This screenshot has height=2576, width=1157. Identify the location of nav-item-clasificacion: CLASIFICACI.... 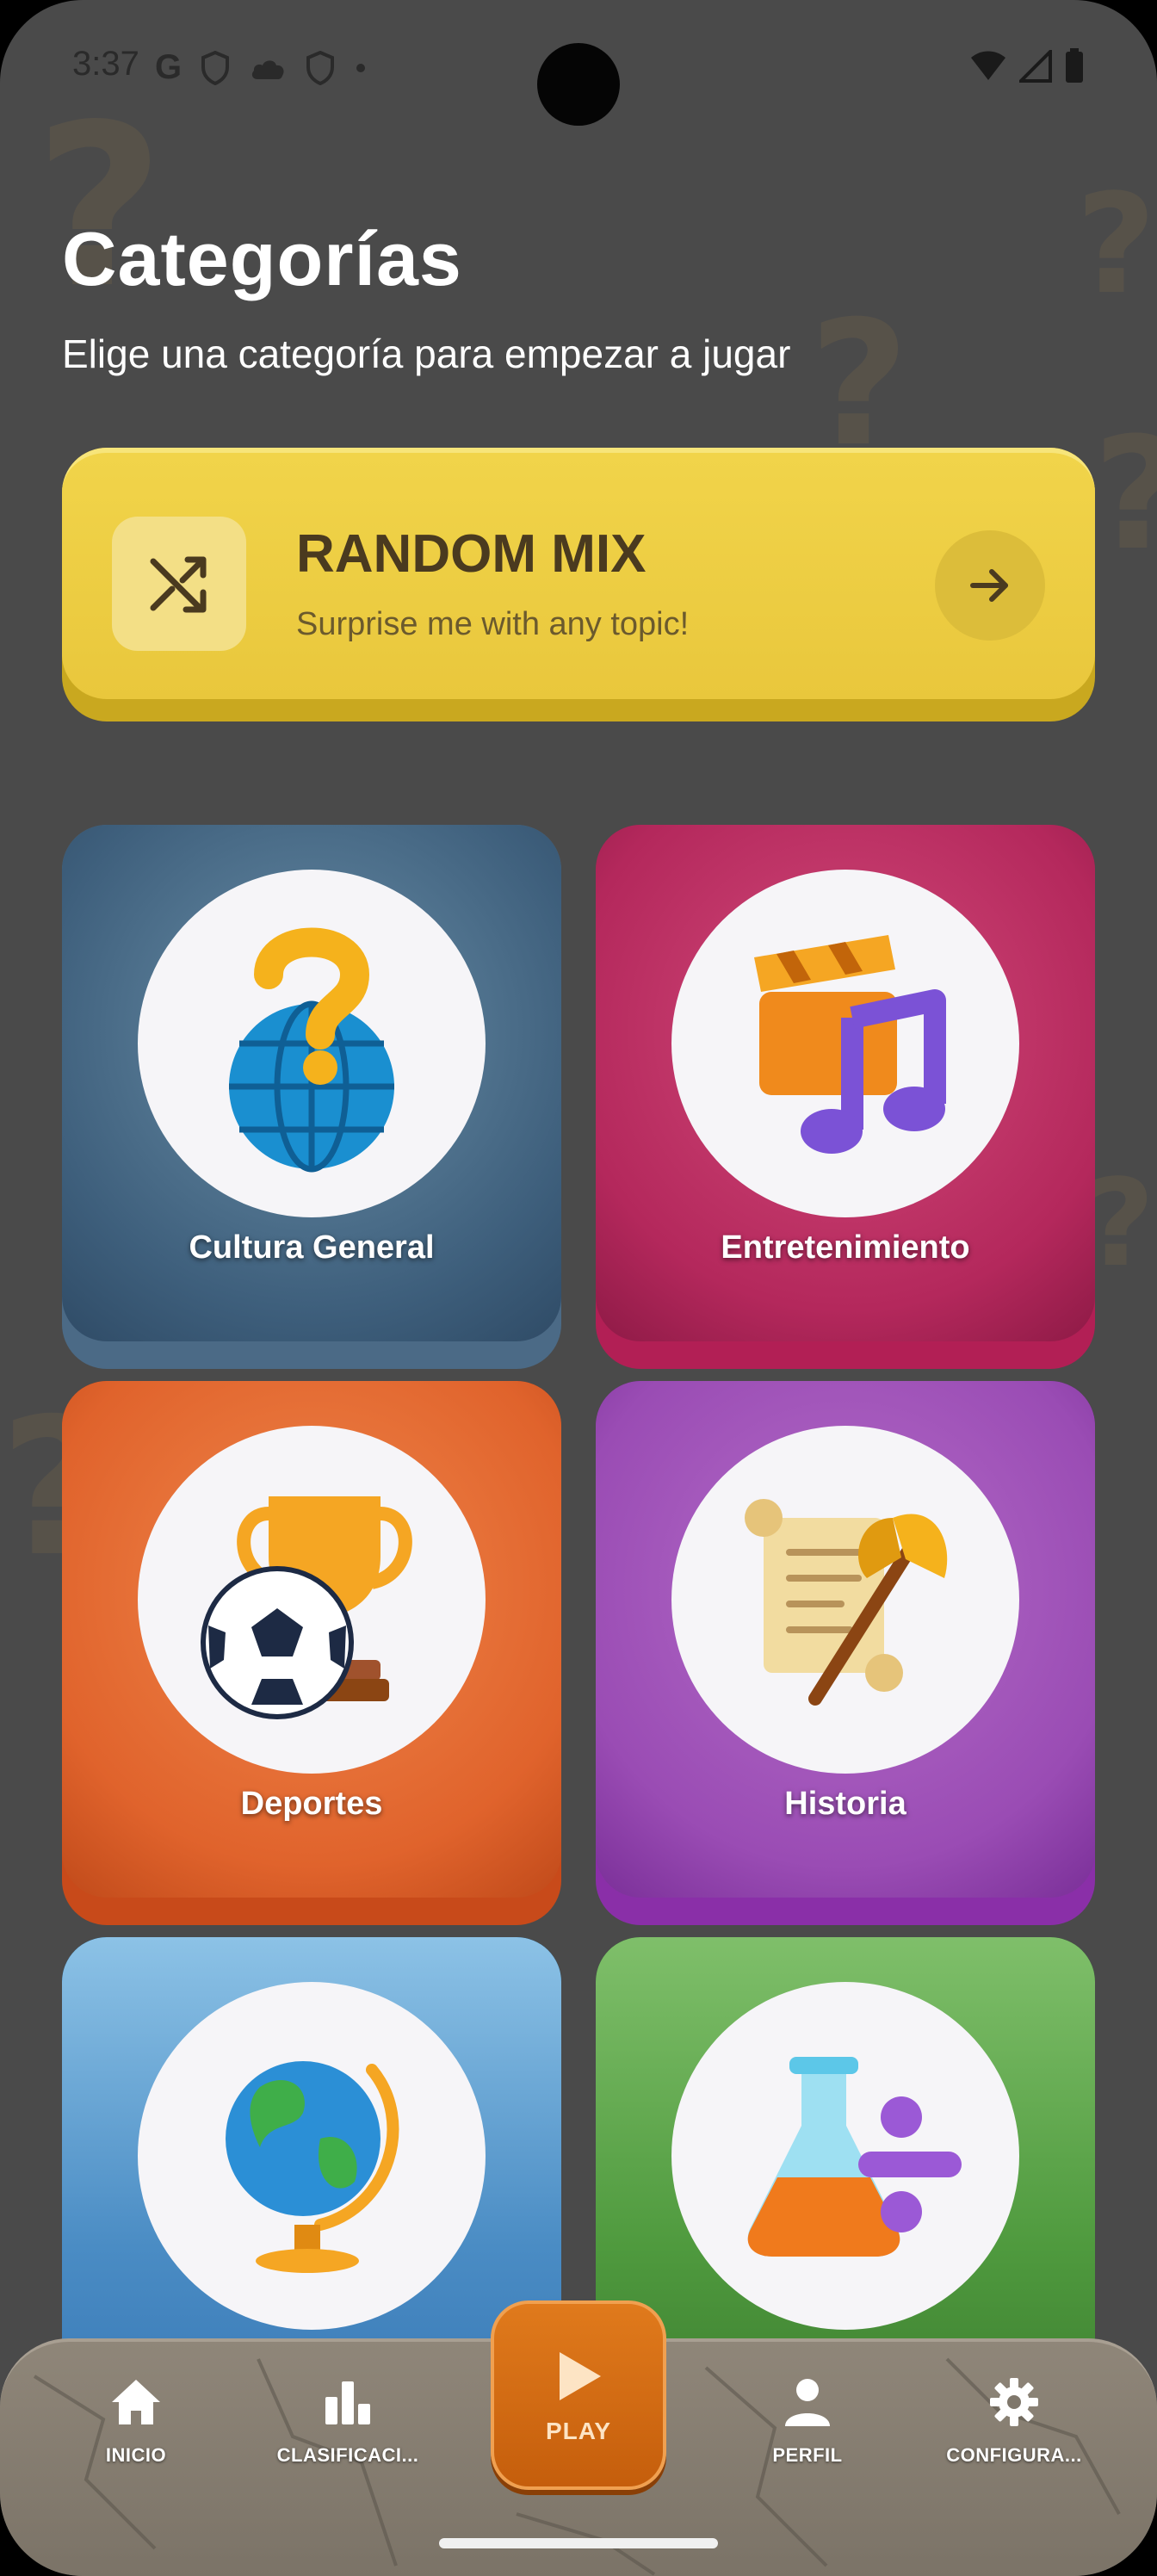
(348, 2421).